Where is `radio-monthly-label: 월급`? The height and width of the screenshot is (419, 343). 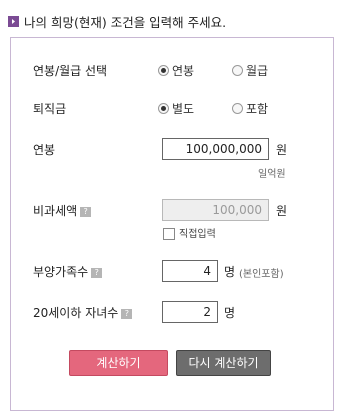 radio-monthly-label: 월급 is located at coordinates (257, 71).